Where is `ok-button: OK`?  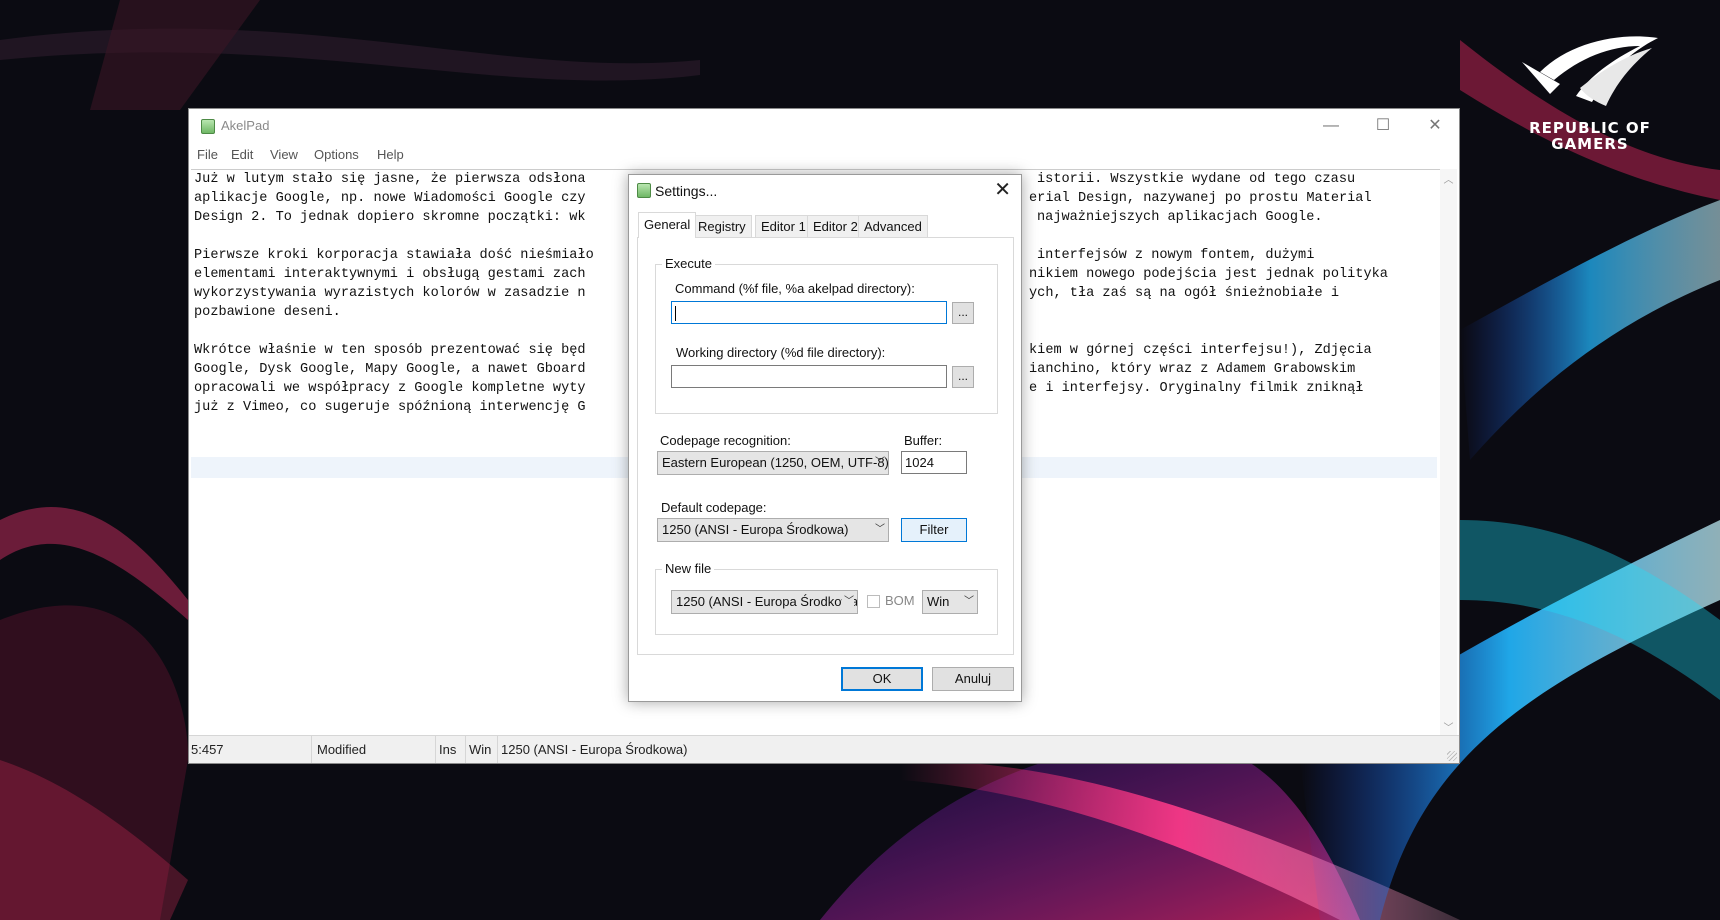
ok-button: OK is located at coordinates (882, 679).